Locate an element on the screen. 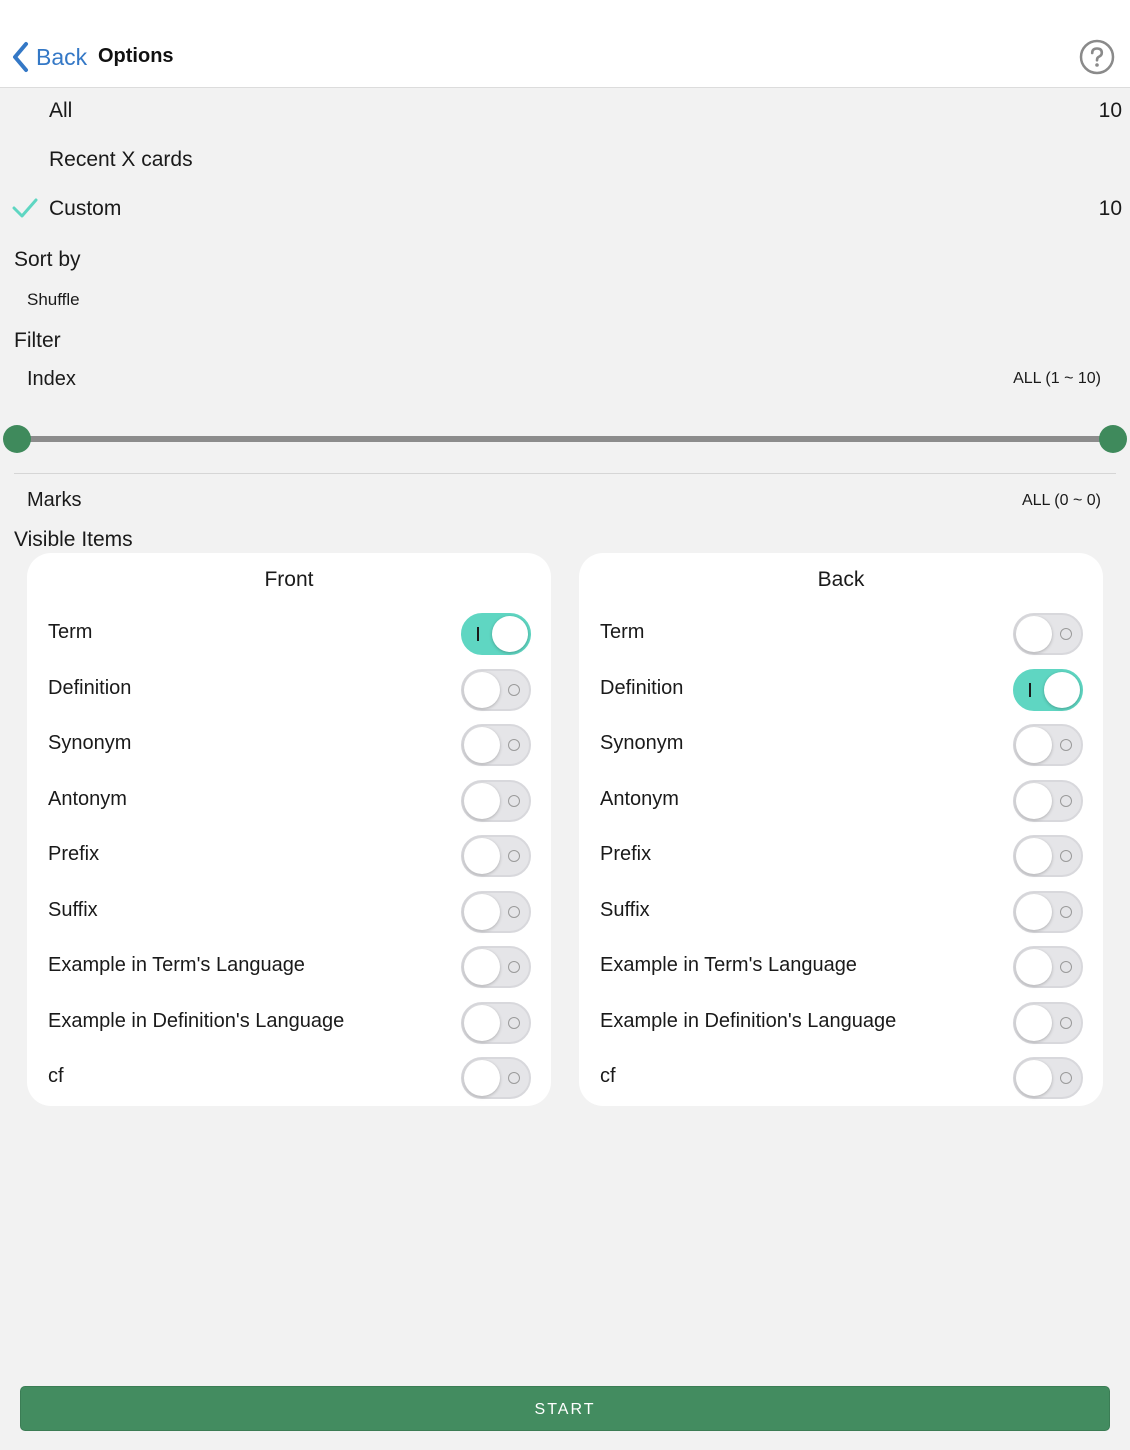 This screenshot has width=1130, height=1450. sort-by-title: Sort by is located at coordinates (47, 259).